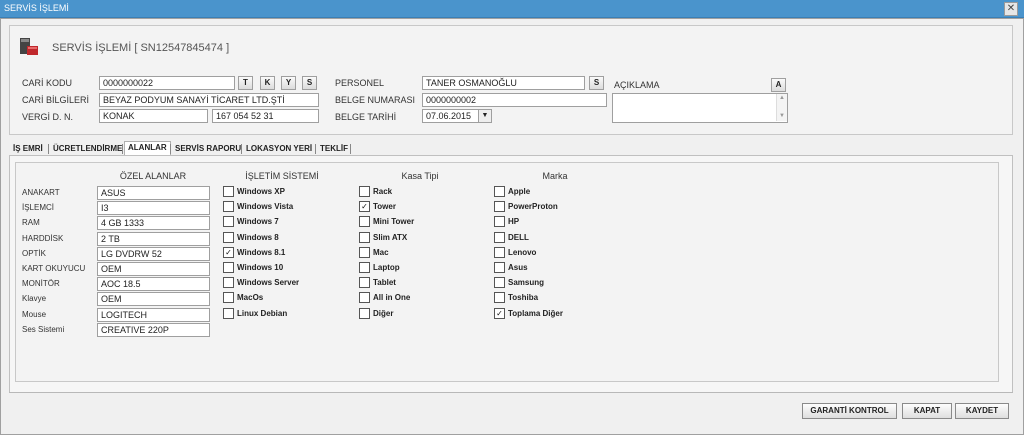 The height and width of the screenshot is (435, 1024). What do you see at coordinates (535, 313) in the screenshot?
I see `checkbox-label: Toplama Diğer` at bounding box center [535, 313].